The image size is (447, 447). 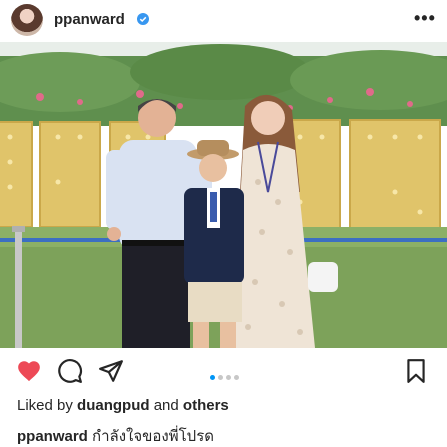 What do you see at coordinates (226, 373) in the screenshot?
I see `carousel-indicator` at bounding box center [226, 373].